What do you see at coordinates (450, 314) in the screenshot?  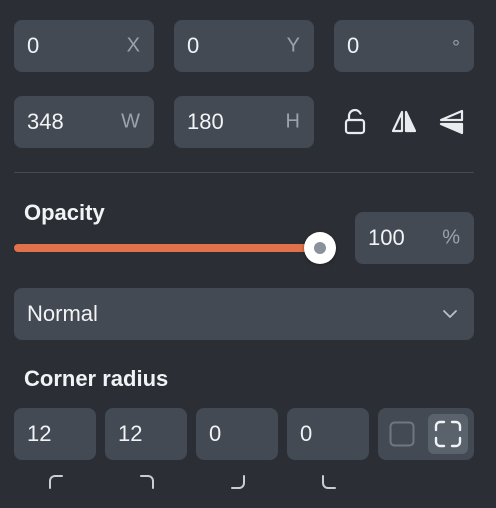 I see `chevron-down-icon` at bounding box center [450, 314].